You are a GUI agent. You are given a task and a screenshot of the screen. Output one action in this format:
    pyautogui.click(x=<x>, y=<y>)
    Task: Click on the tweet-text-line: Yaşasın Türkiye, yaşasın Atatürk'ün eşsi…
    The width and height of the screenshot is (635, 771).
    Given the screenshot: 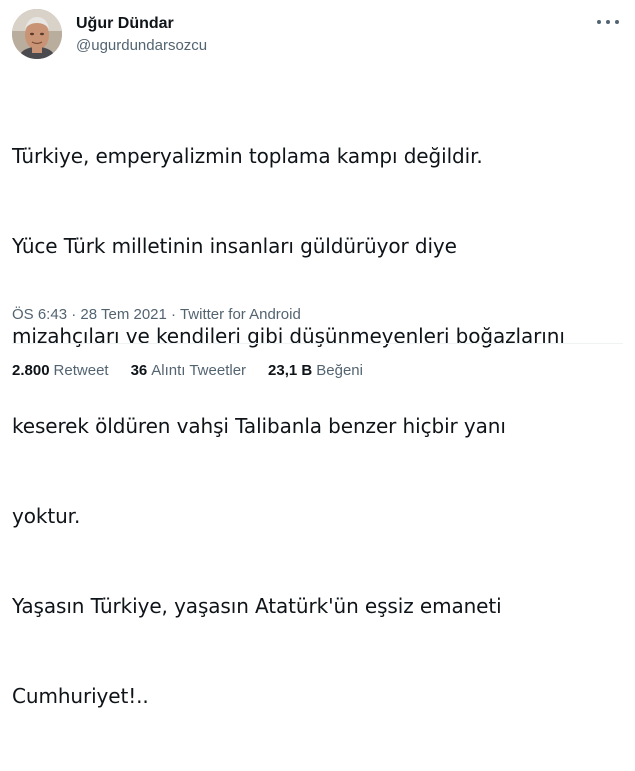 What is the action you would take?
    pyautogui.click(x=257, y=606)
    